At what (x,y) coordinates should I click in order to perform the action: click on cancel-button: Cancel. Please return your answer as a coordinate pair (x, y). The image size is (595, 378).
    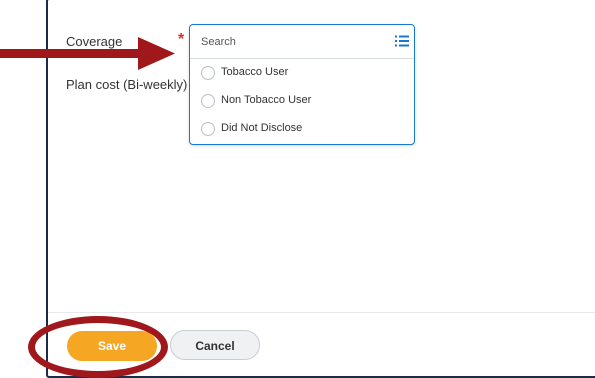
    Looking at the image, I should click on (215, 345).